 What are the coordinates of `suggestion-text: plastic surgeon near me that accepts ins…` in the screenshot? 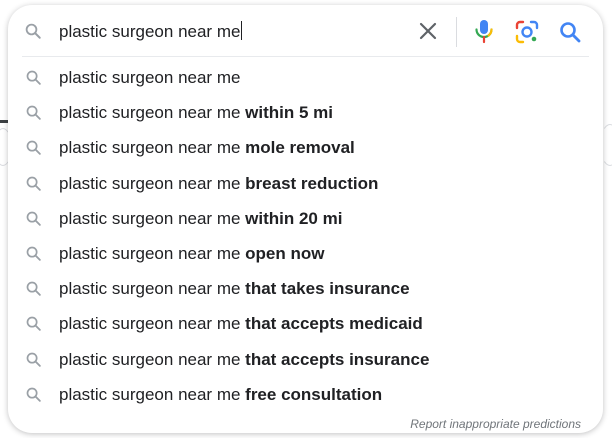 It's located at (244, 360).